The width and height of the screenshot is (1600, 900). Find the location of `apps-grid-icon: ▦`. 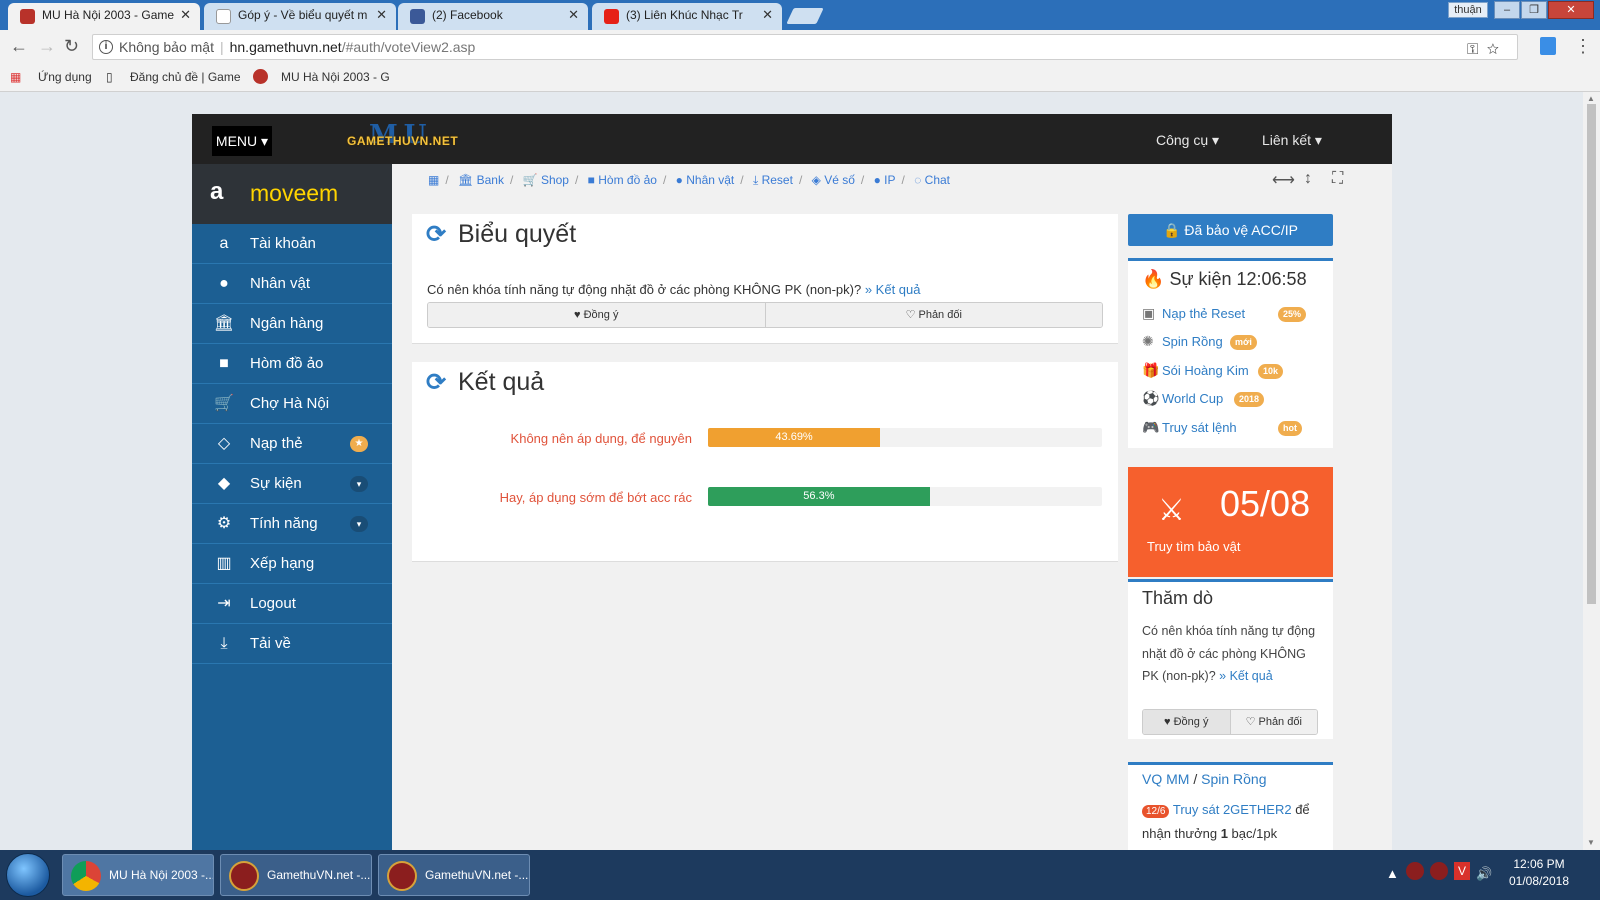

apps-grid-icon: ▦ is located at coordinates (15, 77).